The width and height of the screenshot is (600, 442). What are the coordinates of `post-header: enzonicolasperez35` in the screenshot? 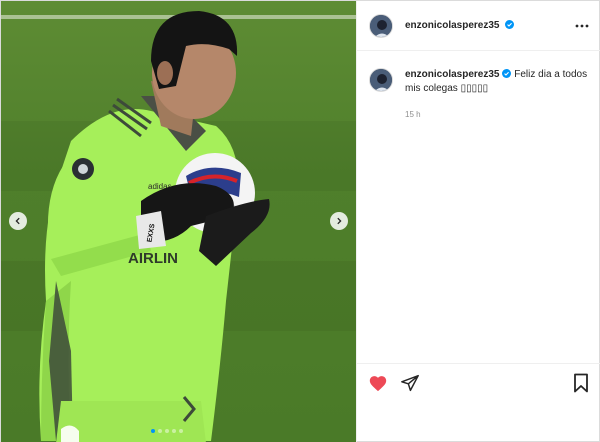 It's located at (478, 26).